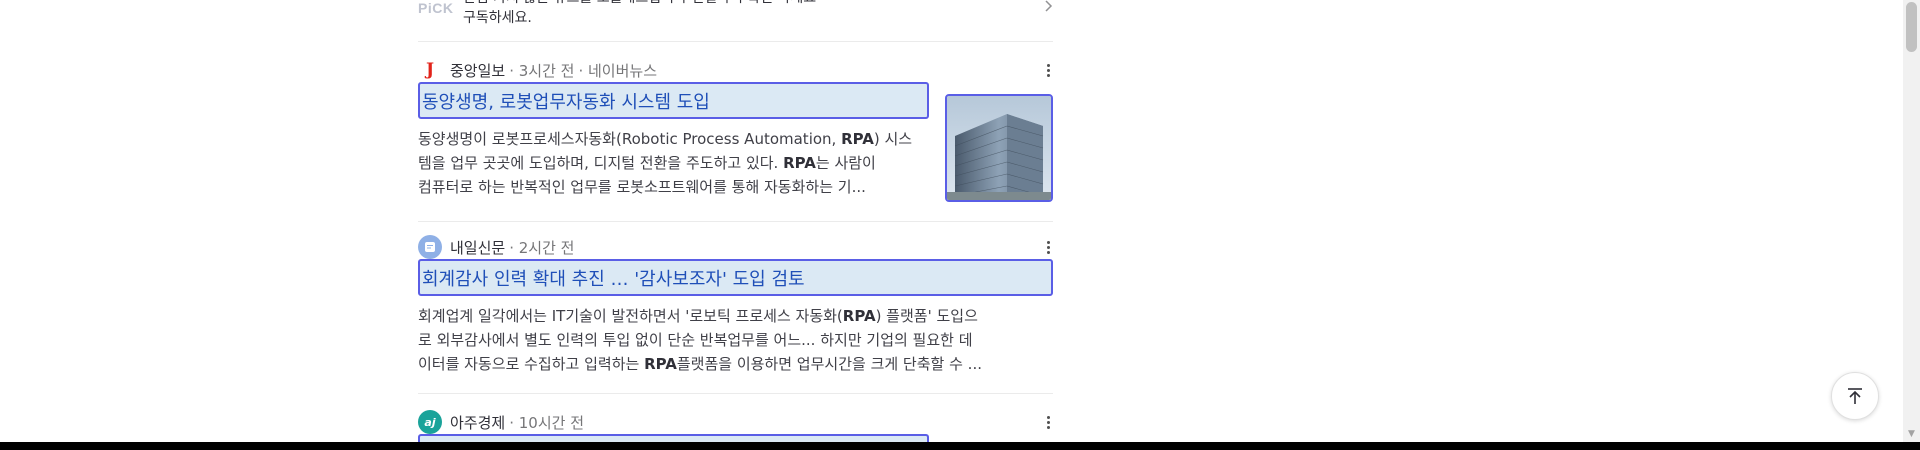  I want to click on article-title-link: 동양생명, 로봇업무자동화 시스템 도입, so click(673, 100).